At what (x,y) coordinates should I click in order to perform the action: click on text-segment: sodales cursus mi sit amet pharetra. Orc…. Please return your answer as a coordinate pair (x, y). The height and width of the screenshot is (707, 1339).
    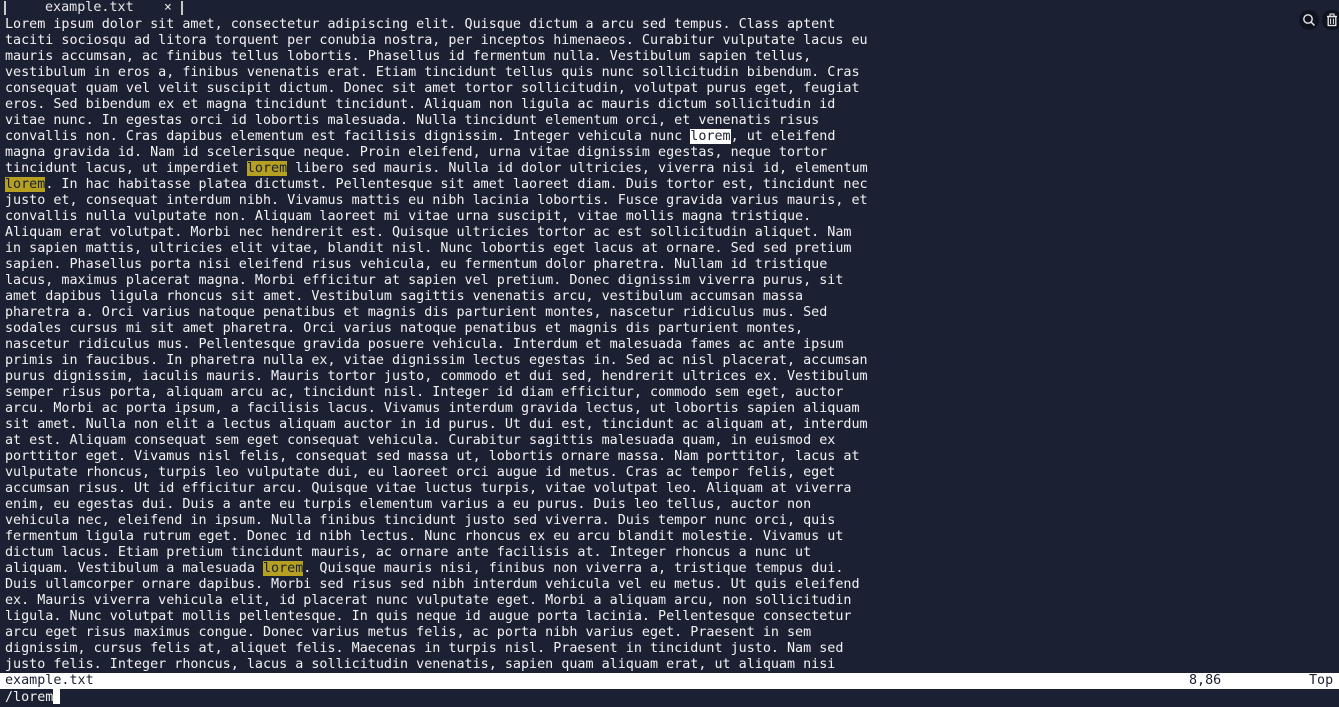
    Looking at the image, I should click on (404, 328).